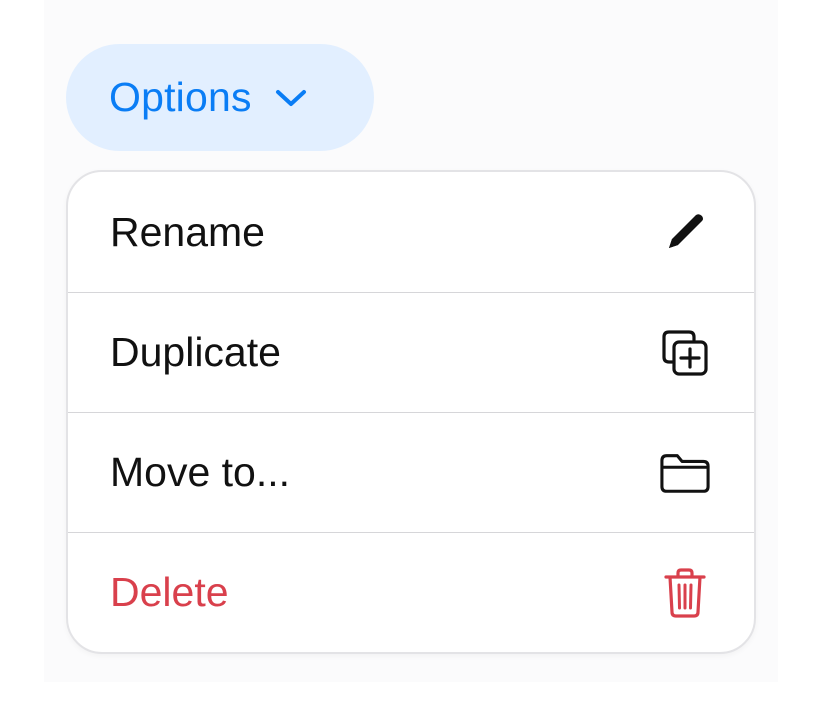 The image size is (821, 727). Describe the element at coordinates (411, 592) in the screenshot. I see `menu-item-delete: Delete` at that location.